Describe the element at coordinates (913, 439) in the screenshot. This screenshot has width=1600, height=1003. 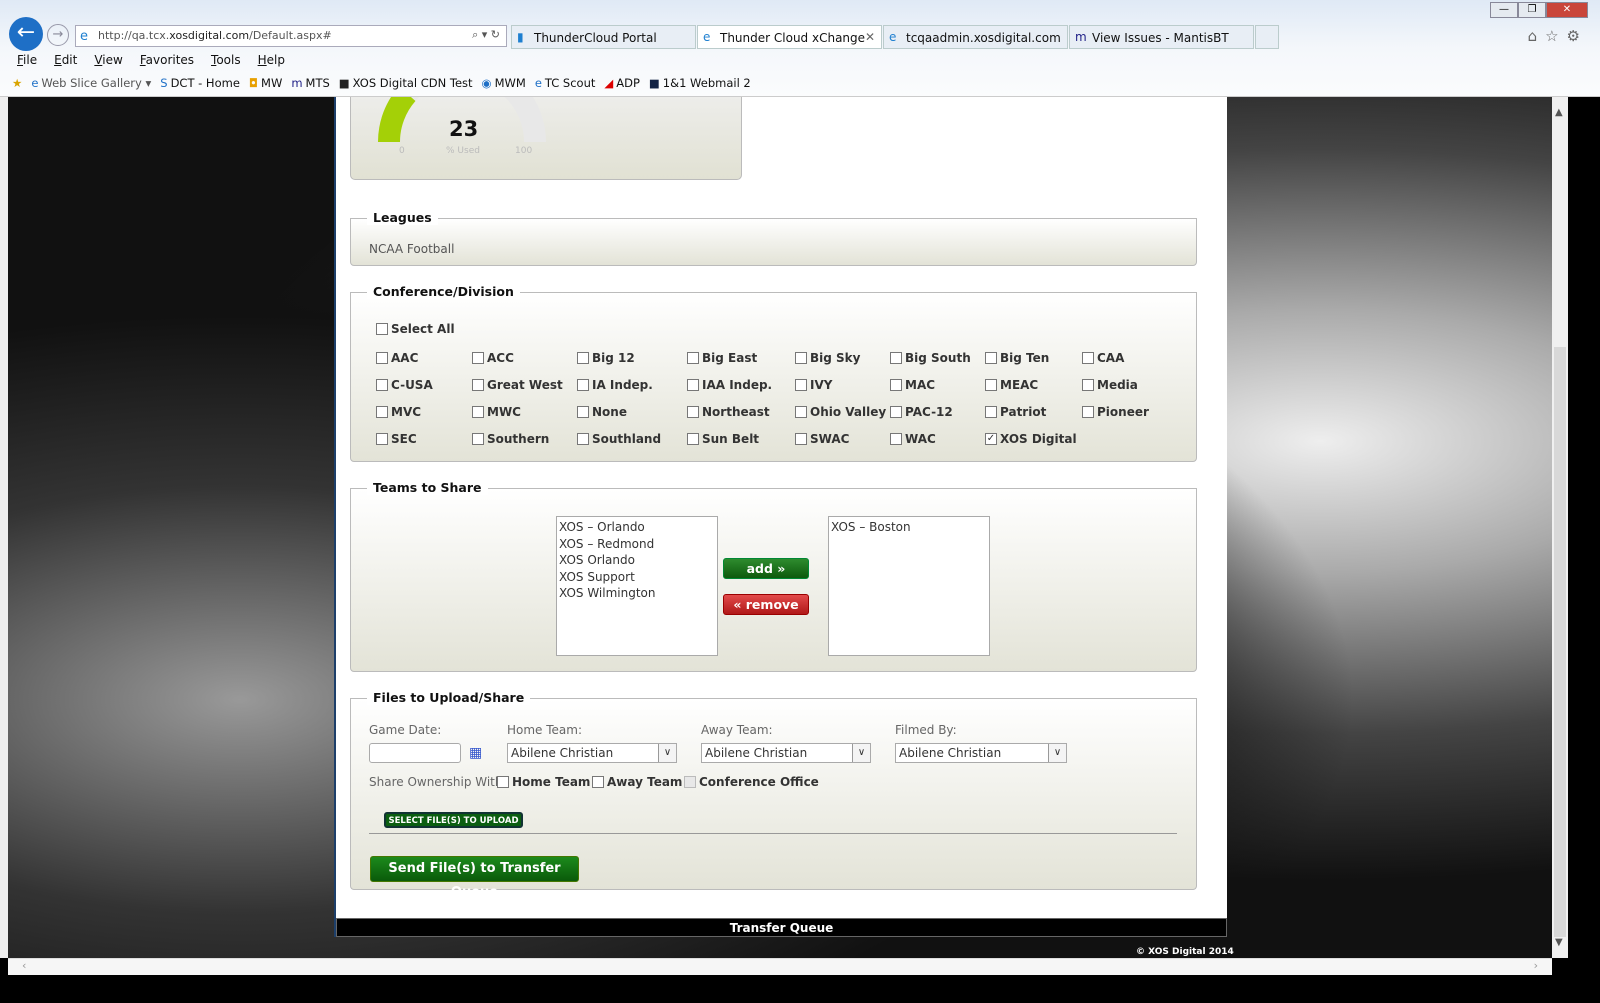
I see `conference-checkbox: WAC` at that location.